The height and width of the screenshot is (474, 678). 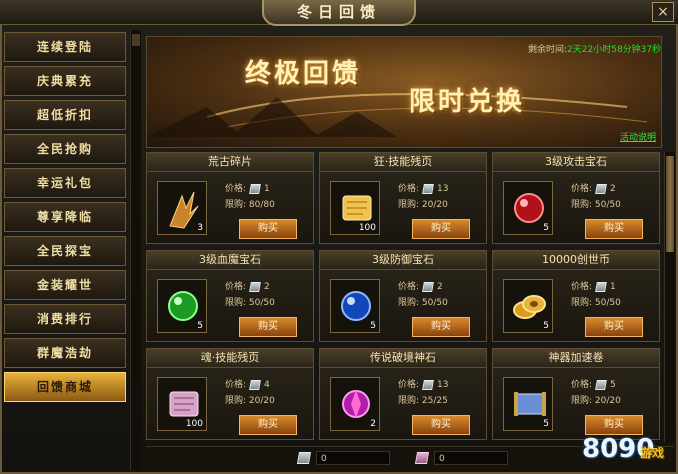 I want to click on price-value: 1, so click(x=267, y=189).